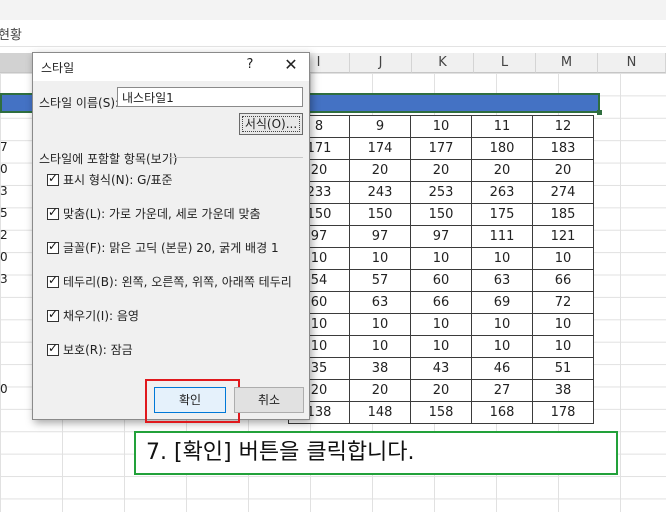 This screenshot has width=666, height=512. Describe the element at coordinates (441, 280) in the screenshot. I see `table-cell: 60` at that location.